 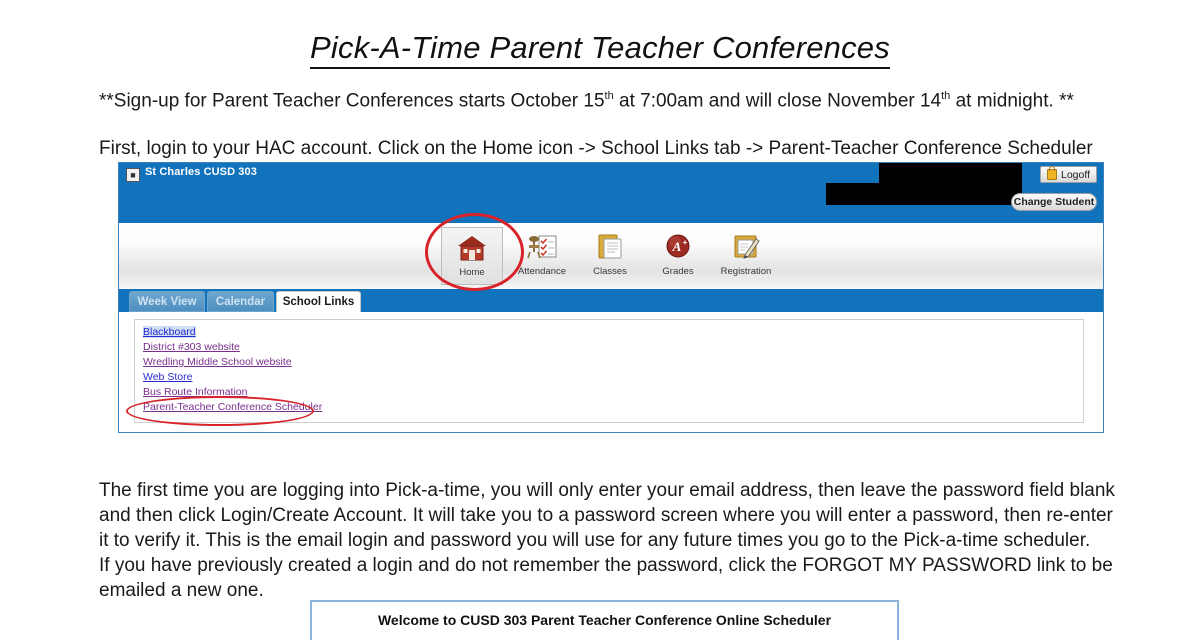 I want to click on signup-notice-ordinal-2: th, so click(x=946, y=96).